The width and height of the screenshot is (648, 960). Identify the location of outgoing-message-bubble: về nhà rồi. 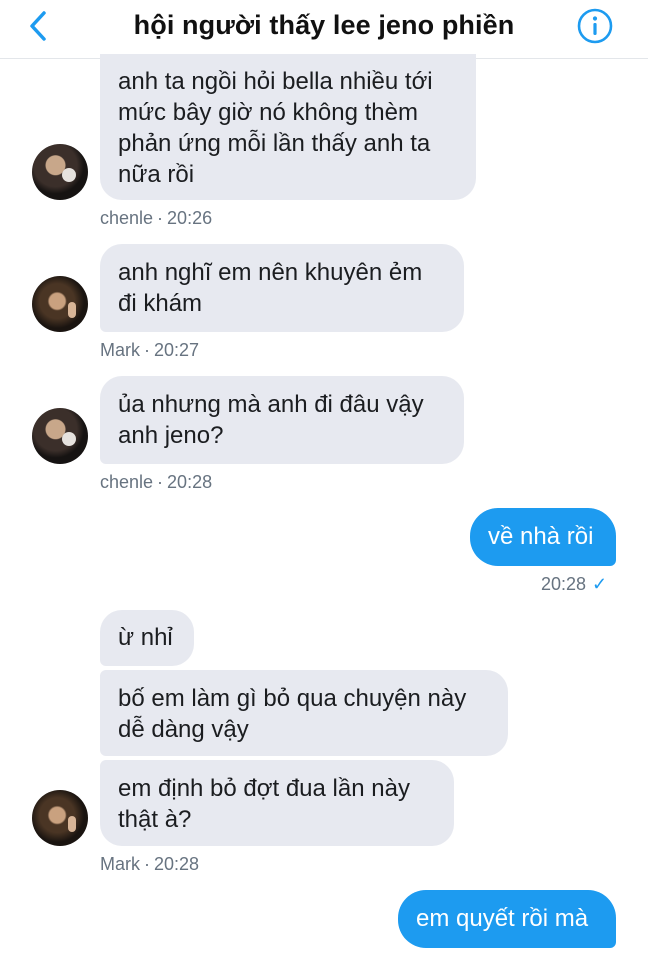
(543, 537).